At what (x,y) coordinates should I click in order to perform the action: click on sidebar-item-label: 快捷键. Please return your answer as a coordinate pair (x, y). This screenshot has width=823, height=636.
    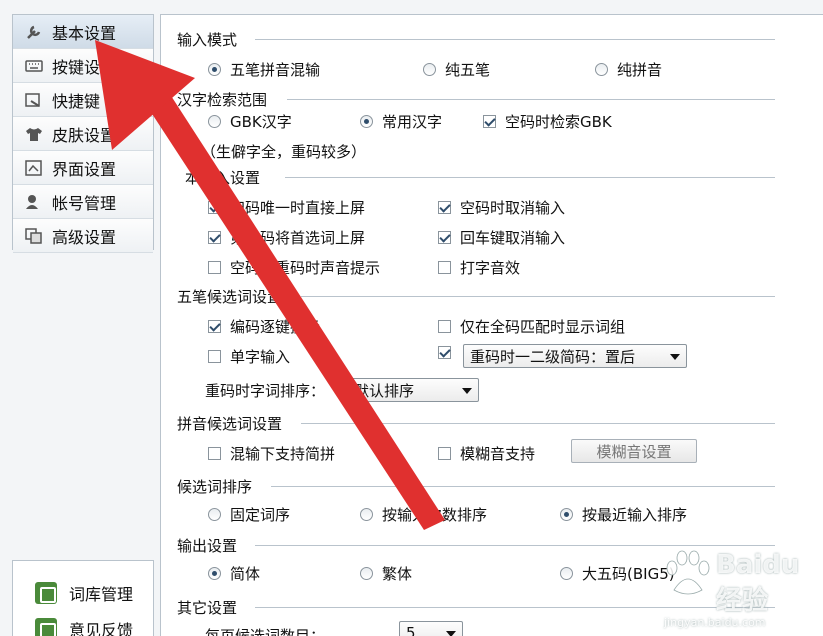
    Looking at the image, I should click on (76, 101).